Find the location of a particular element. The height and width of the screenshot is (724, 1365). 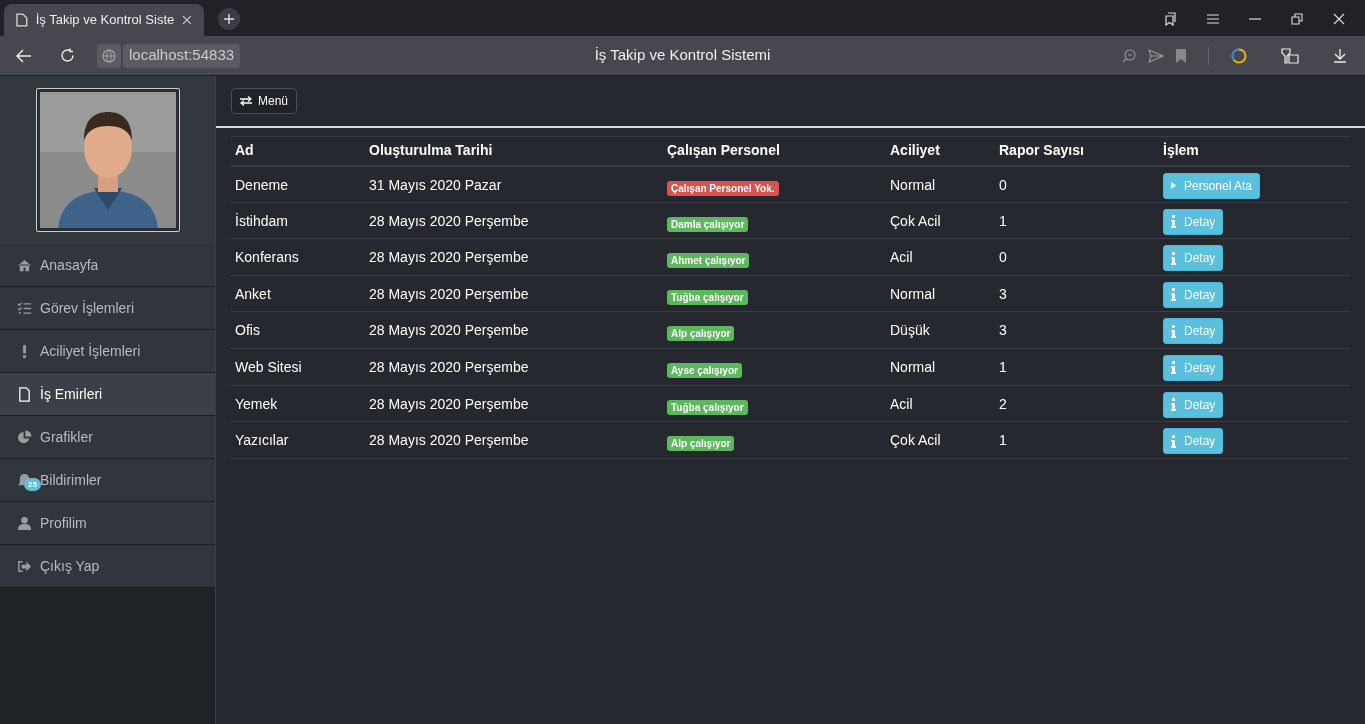

menu-icon is located at coordinates (1213, 18).